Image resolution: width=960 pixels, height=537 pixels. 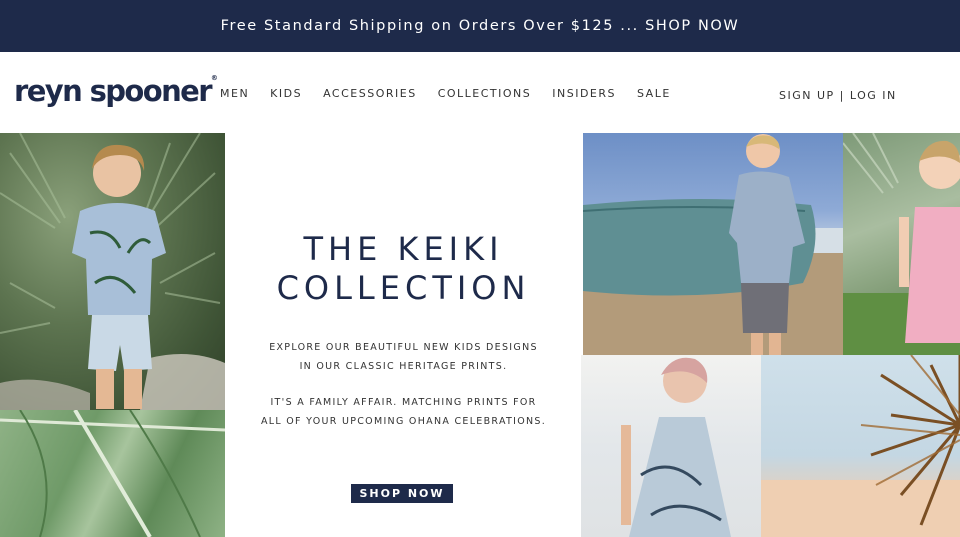 I want to click on logo-text: reyn spooner, so click(x=113, y=91).